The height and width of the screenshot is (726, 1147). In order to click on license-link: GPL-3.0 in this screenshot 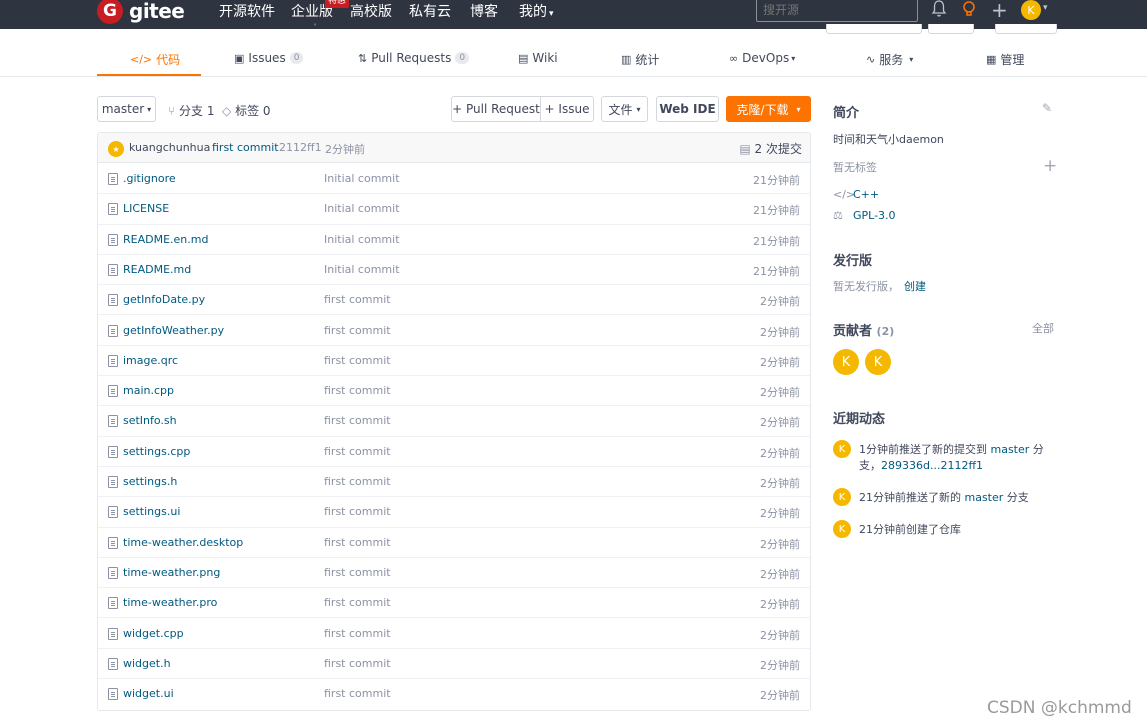, I will do `click(874, 215)`.